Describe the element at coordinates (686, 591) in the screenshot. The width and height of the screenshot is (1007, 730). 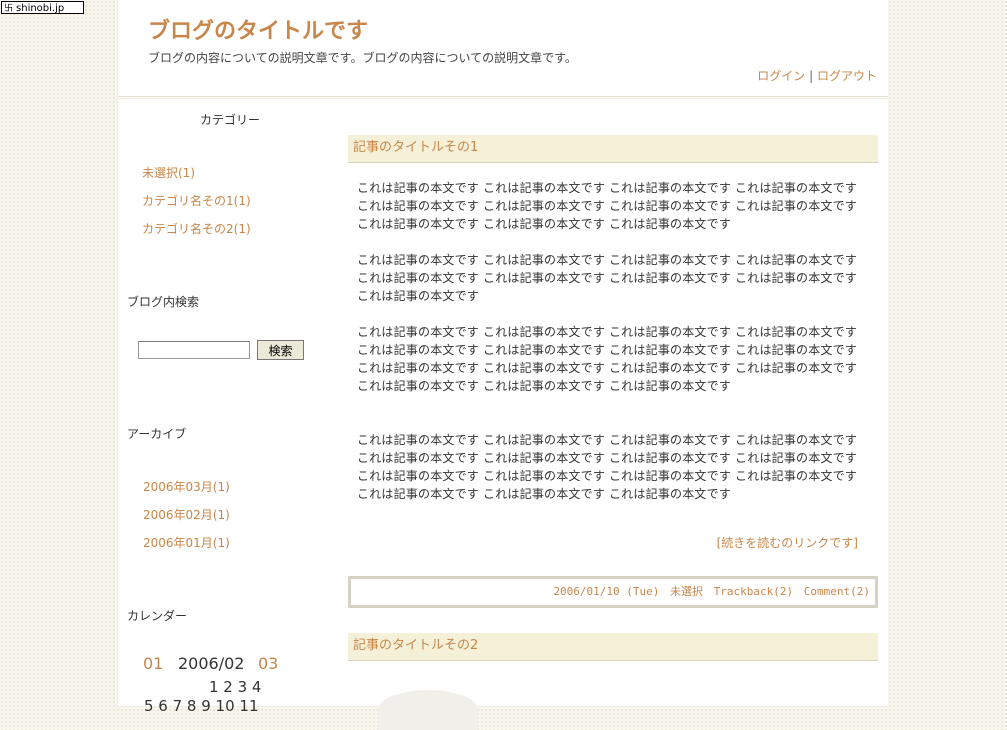
I see `post-category-link: 未選択` at that location.